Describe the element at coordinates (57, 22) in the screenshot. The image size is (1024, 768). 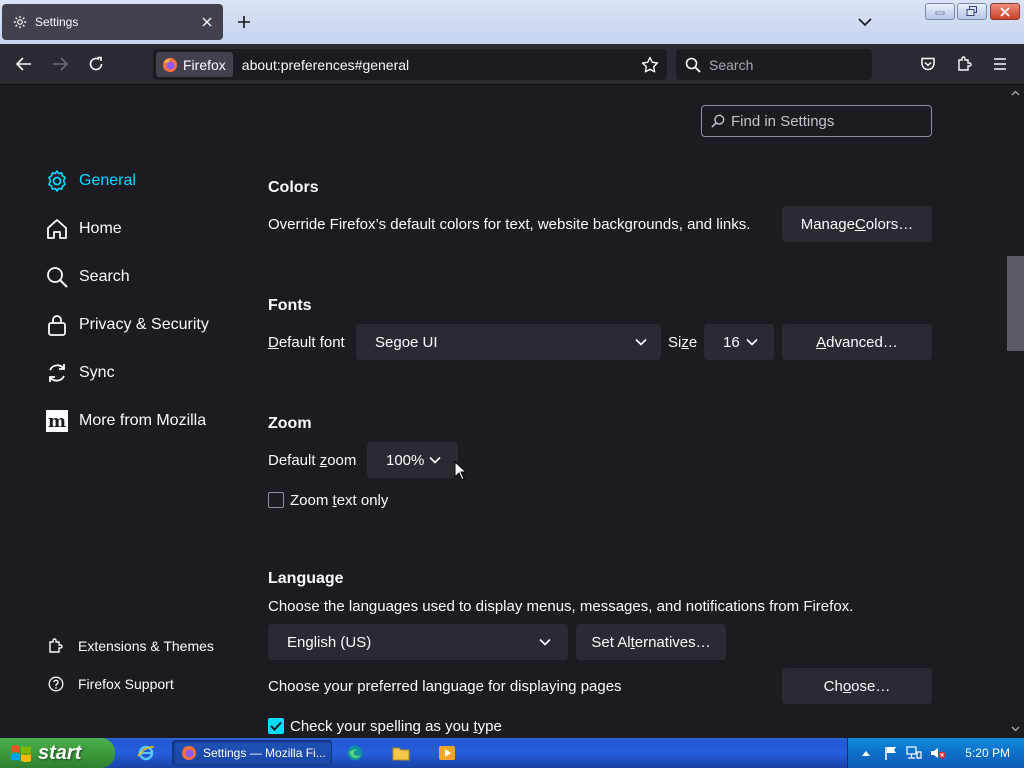
I see `tab-title: Settings` at that location.